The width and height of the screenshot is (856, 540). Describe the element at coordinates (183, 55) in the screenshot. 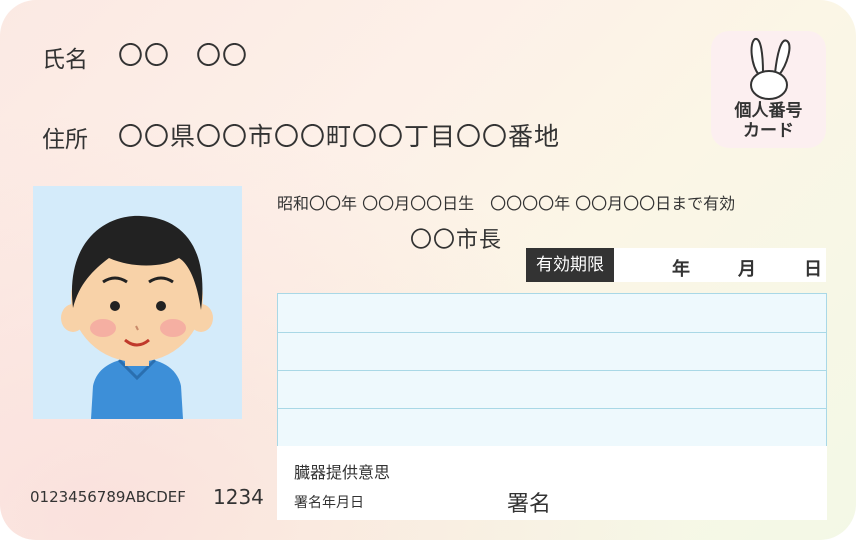

I see `name-value: 〇〇 〇〇` at that location.